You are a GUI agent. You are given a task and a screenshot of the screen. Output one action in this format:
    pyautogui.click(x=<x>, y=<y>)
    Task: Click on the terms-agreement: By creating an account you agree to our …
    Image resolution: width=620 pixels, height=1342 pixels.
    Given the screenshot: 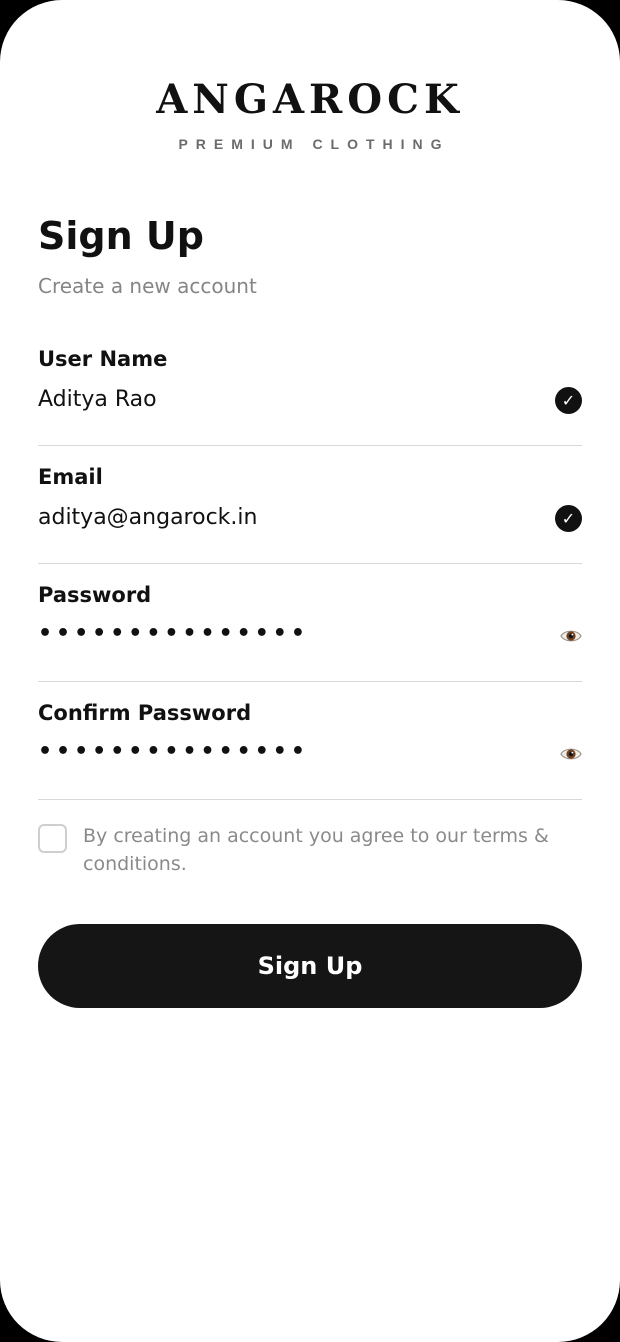 What is the action you would take?
    pyautogui.click(x=310, y=852)
    